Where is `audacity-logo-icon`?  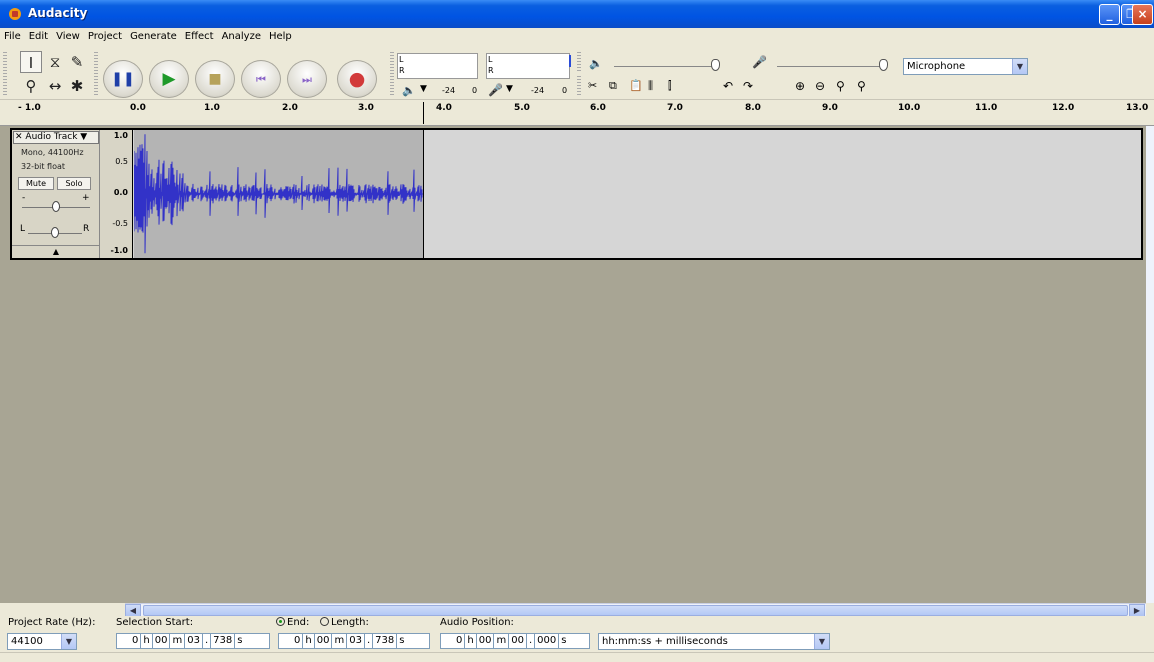 audacity-logo-icon is located at coordinates (15, 14).